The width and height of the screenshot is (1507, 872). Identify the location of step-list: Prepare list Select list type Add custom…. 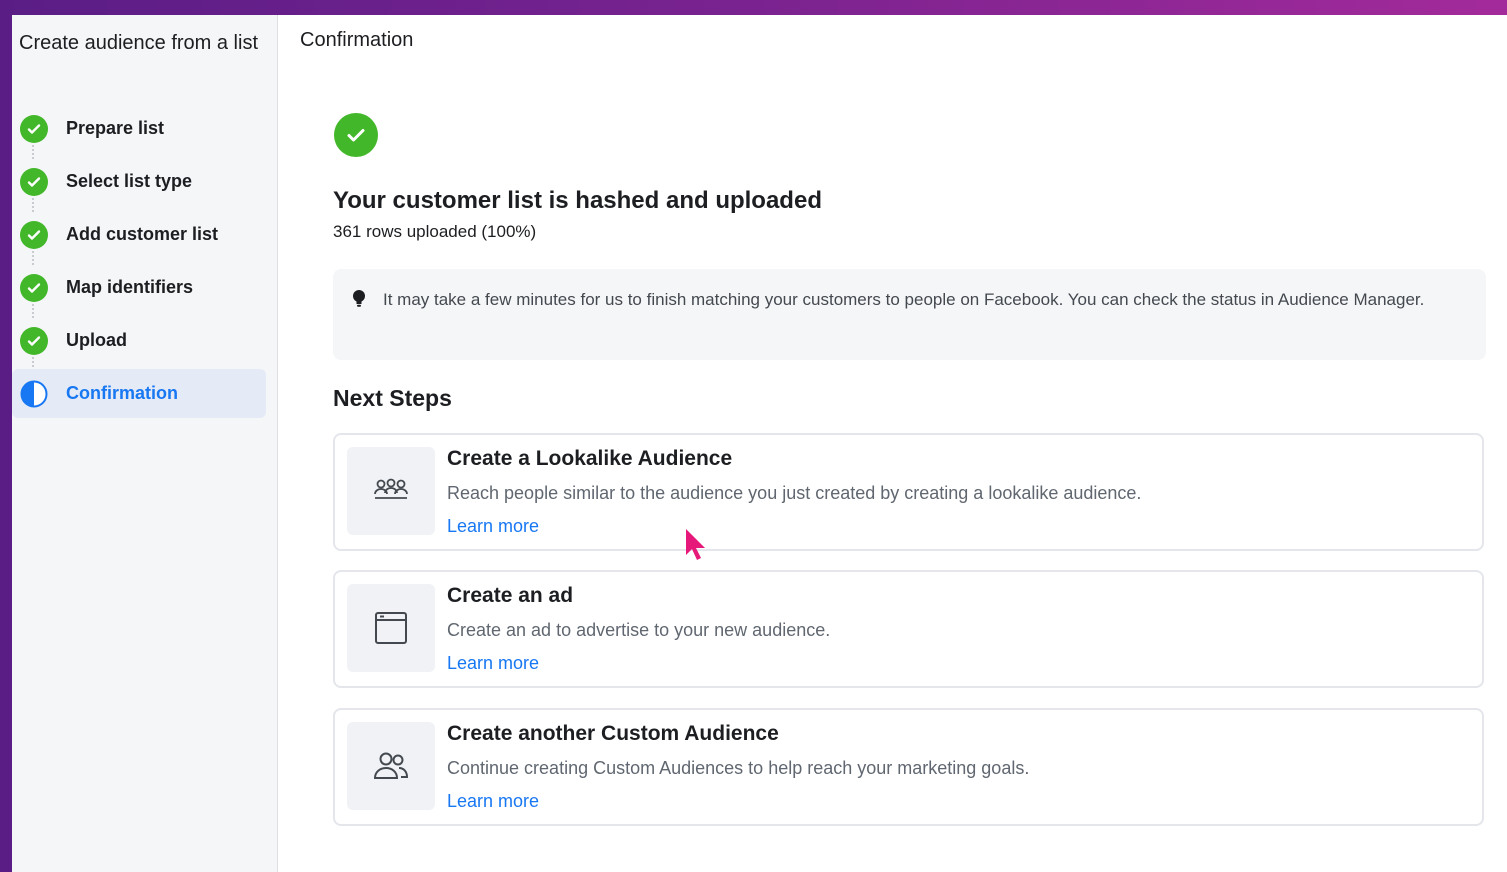
(144, 263).